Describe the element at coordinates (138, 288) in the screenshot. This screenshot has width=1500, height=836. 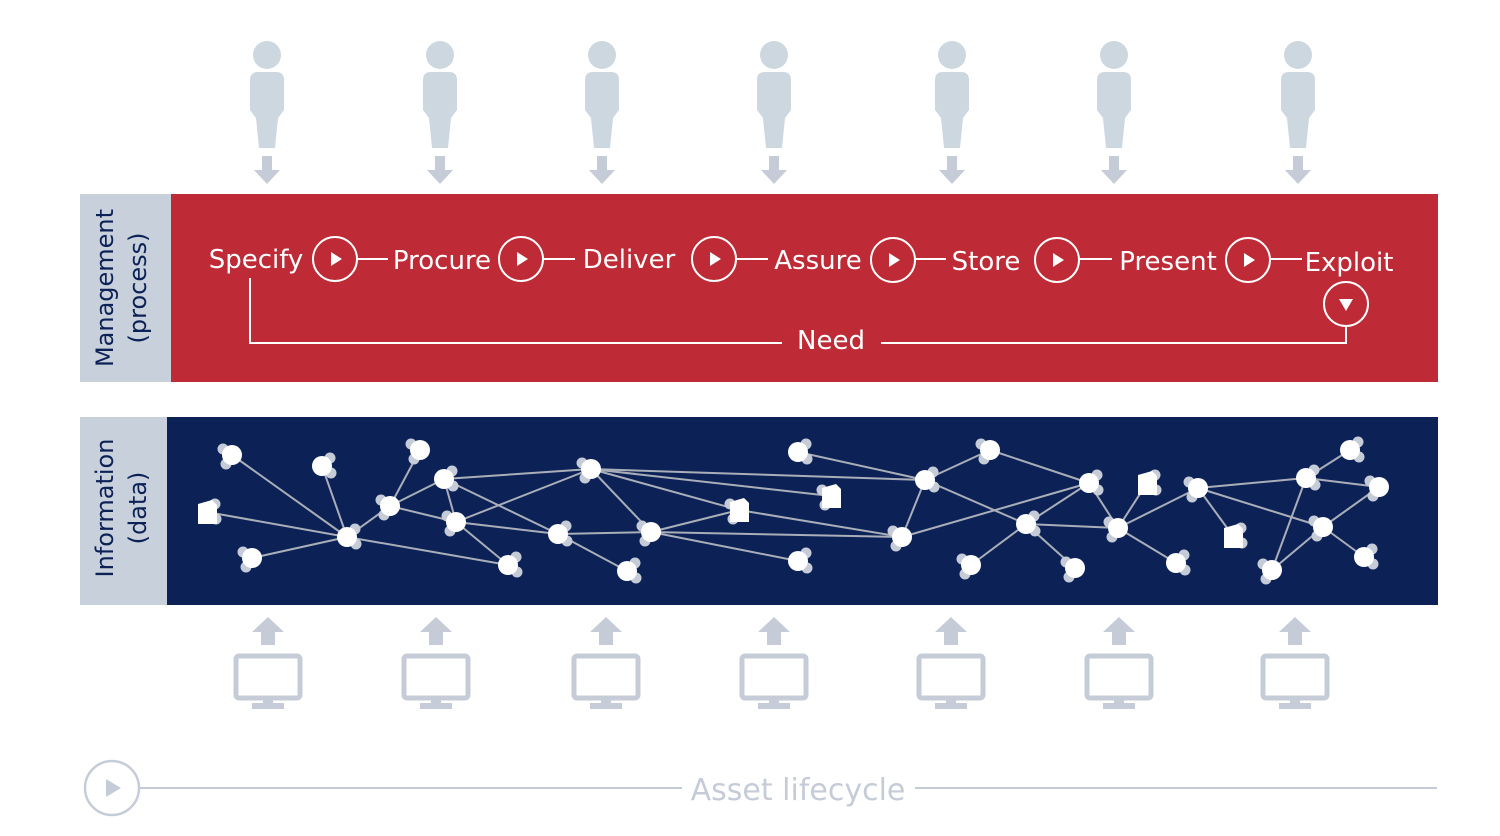
I see `management-sublabel: (process)` at that location.